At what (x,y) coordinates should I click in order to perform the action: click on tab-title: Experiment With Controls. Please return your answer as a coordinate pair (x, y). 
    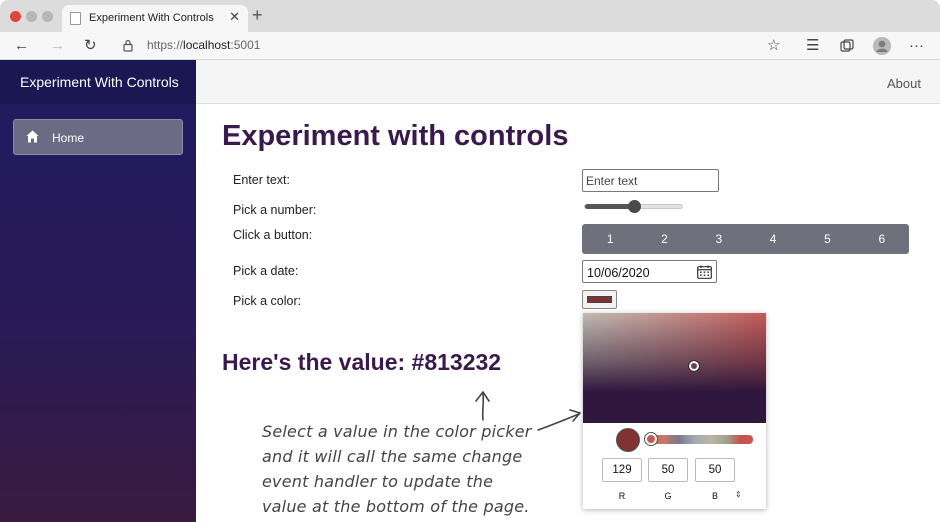
    Looking at the image, I should click on (151, 18).